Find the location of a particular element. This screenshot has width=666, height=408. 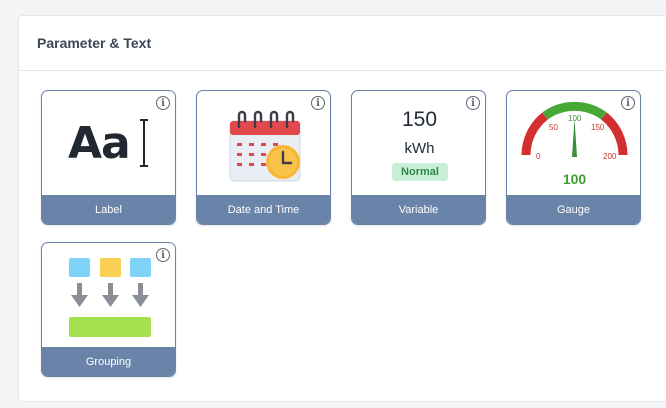

card-label: Grouping is located at coordinates (108, 361).